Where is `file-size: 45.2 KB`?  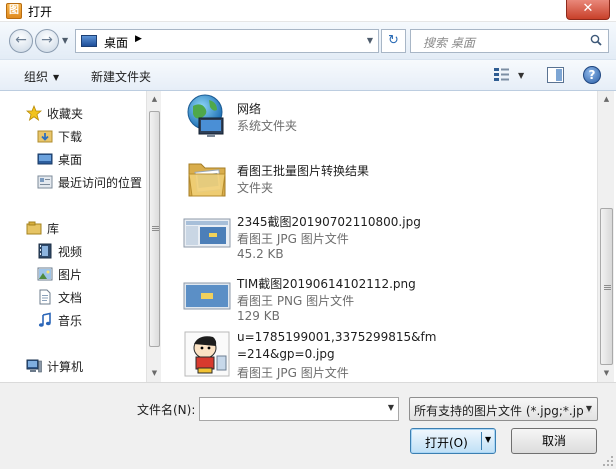
file-size: 45.2 KB is located at coordinates (260, 254).